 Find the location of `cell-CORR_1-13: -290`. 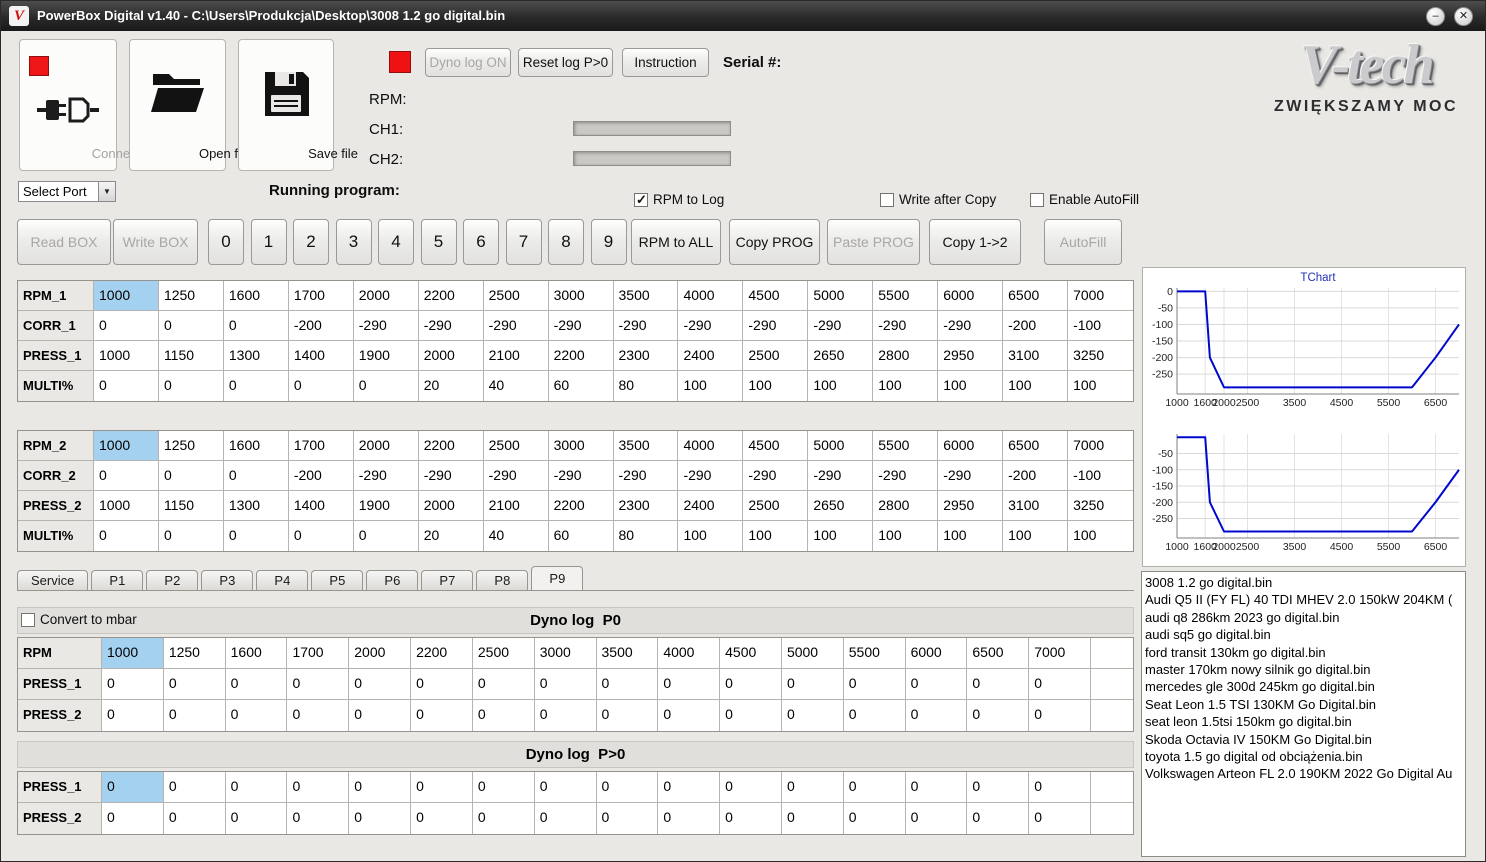

cell-CORR_1-13: -290 is located at coordinates (971, 326).